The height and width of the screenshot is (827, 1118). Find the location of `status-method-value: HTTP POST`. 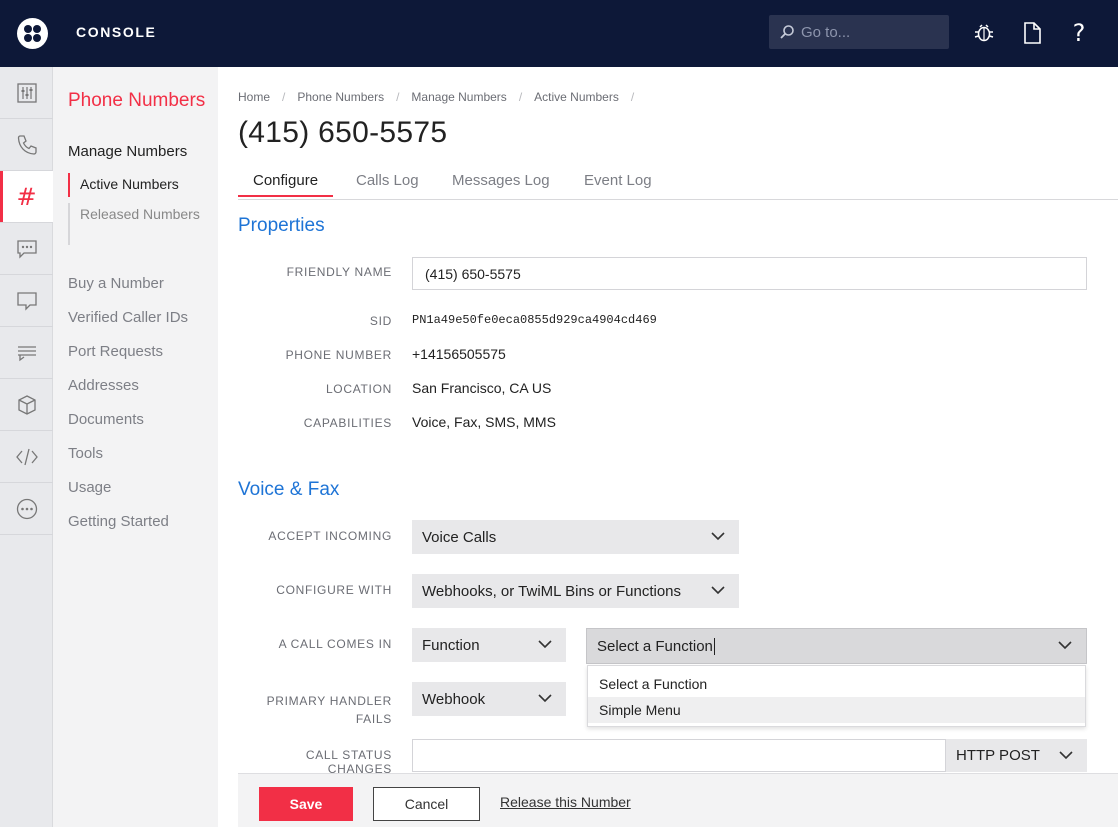

status-method-value: HTTP POST is located at coordinates (998, 755).